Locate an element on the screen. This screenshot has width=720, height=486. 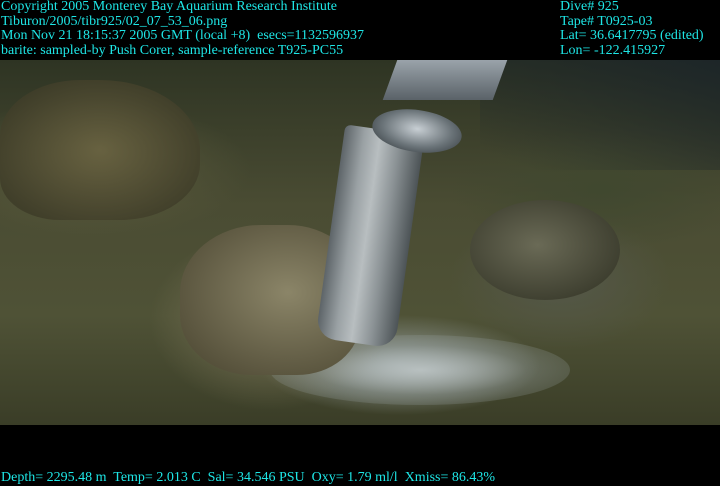
push-core-tube is located at coordinates (370, 236).